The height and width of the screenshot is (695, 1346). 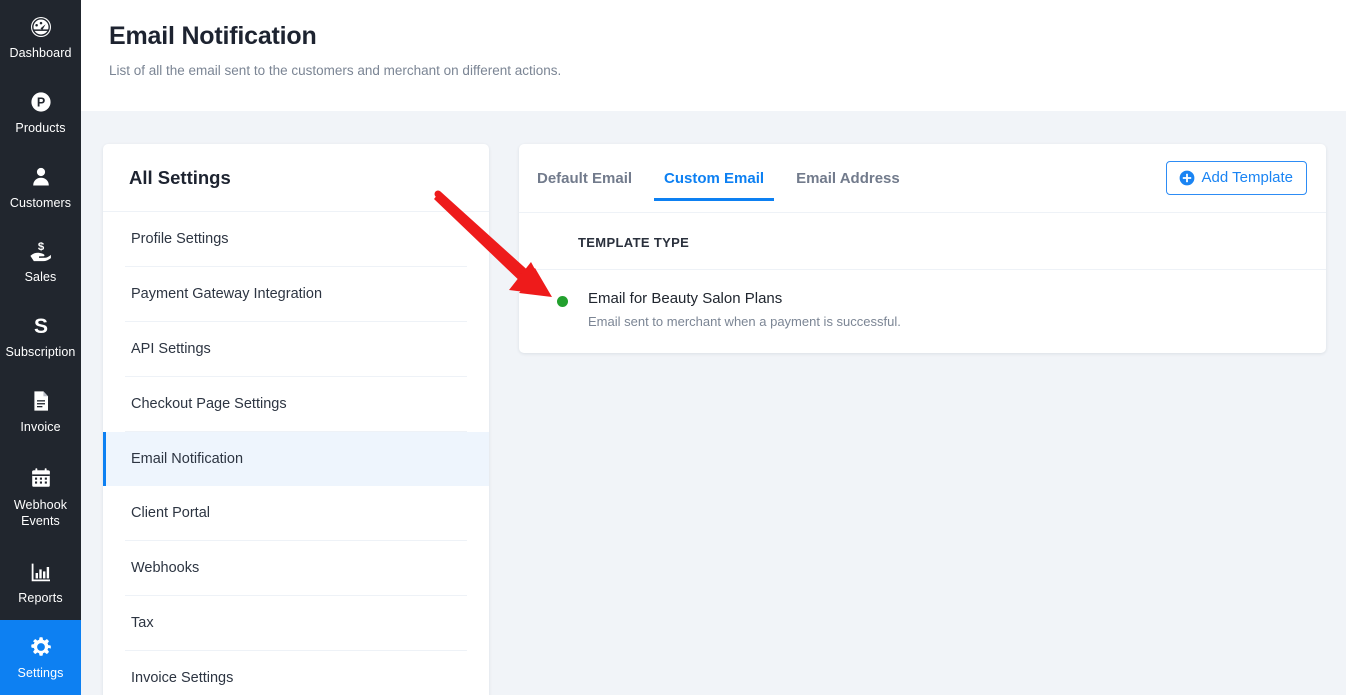 What do you see at coordinates (685, 298) in the screenshot?
I see `template-name: Email for Beauty Salon Plans` at bounding box center [685, 298].